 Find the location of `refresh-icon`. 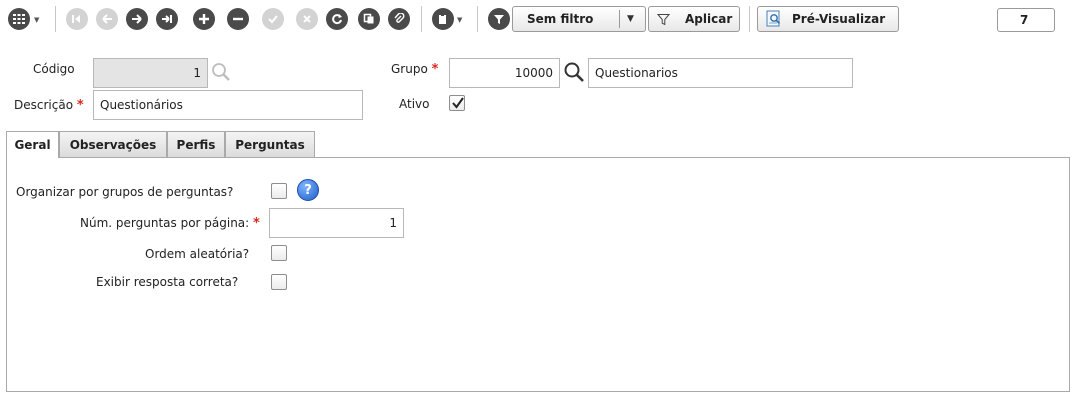

refresh-icon is located at coordinates (337, 19).